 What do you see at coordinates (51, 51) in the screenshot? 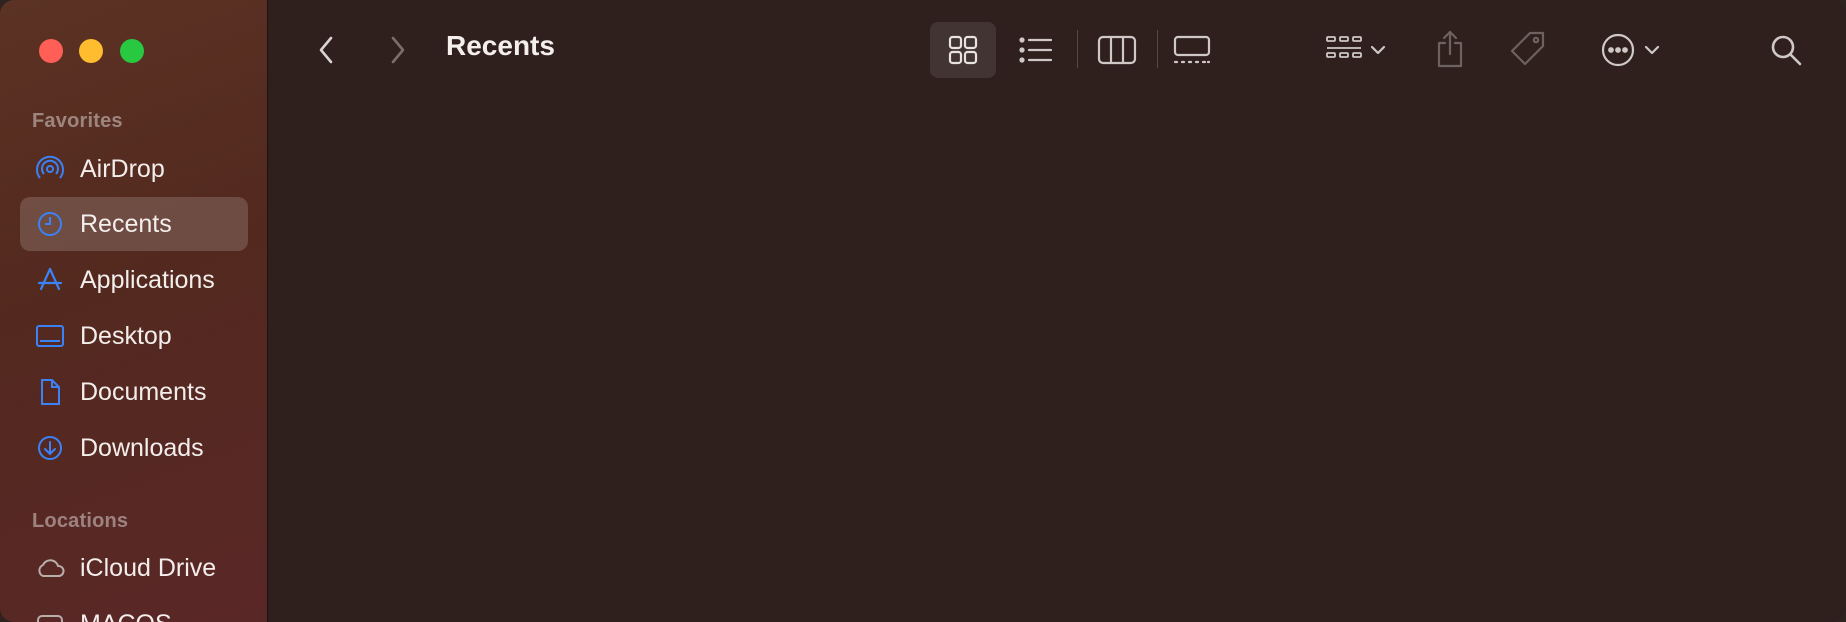
I see `close-button` at bounding box center [51, 51].